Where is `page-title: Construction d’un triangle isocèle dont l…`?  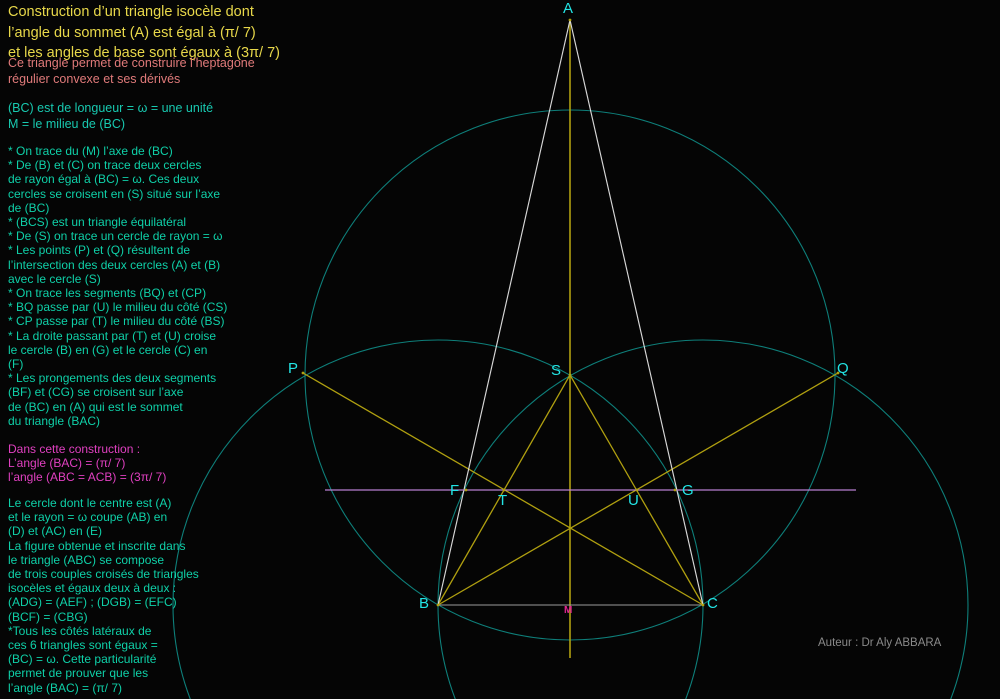
page-title: Construction d’un triangle isocèle dont l… is located at coordinates (144, 33).